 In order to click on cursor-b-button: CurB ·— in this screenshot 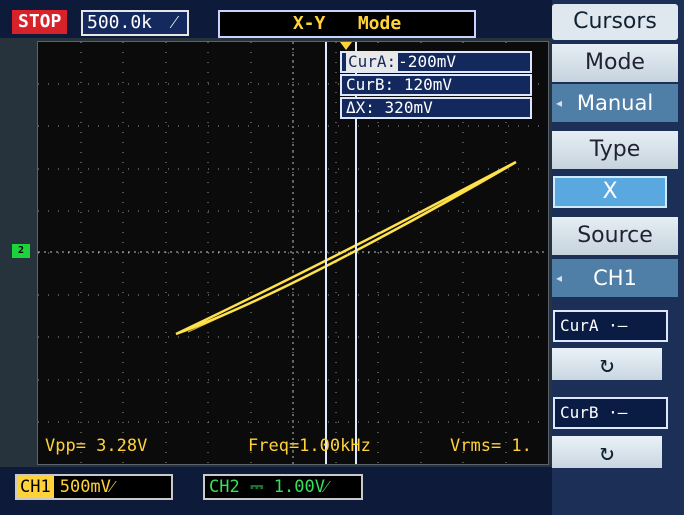, I will do `click(610, 413)`.